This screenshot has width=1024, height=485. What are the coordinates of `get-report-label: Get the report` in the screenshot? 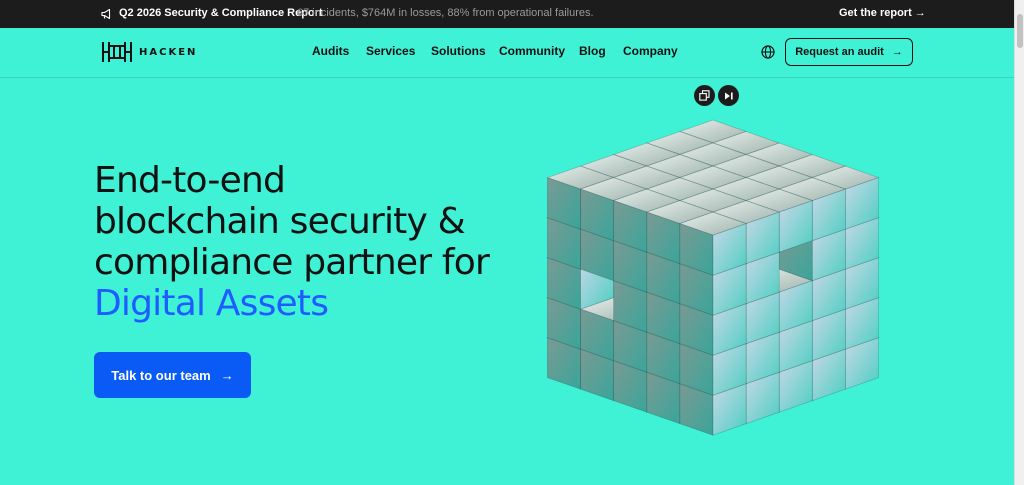 It's located at (875, 13).